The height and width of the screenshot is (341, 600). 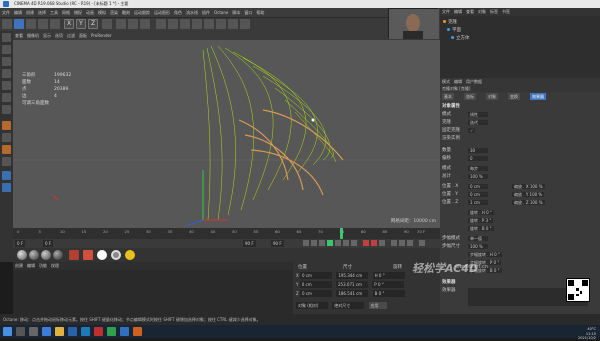 I want to click on rot-h-field: 旋转 . H 0 °, so click(x=481, y=212).